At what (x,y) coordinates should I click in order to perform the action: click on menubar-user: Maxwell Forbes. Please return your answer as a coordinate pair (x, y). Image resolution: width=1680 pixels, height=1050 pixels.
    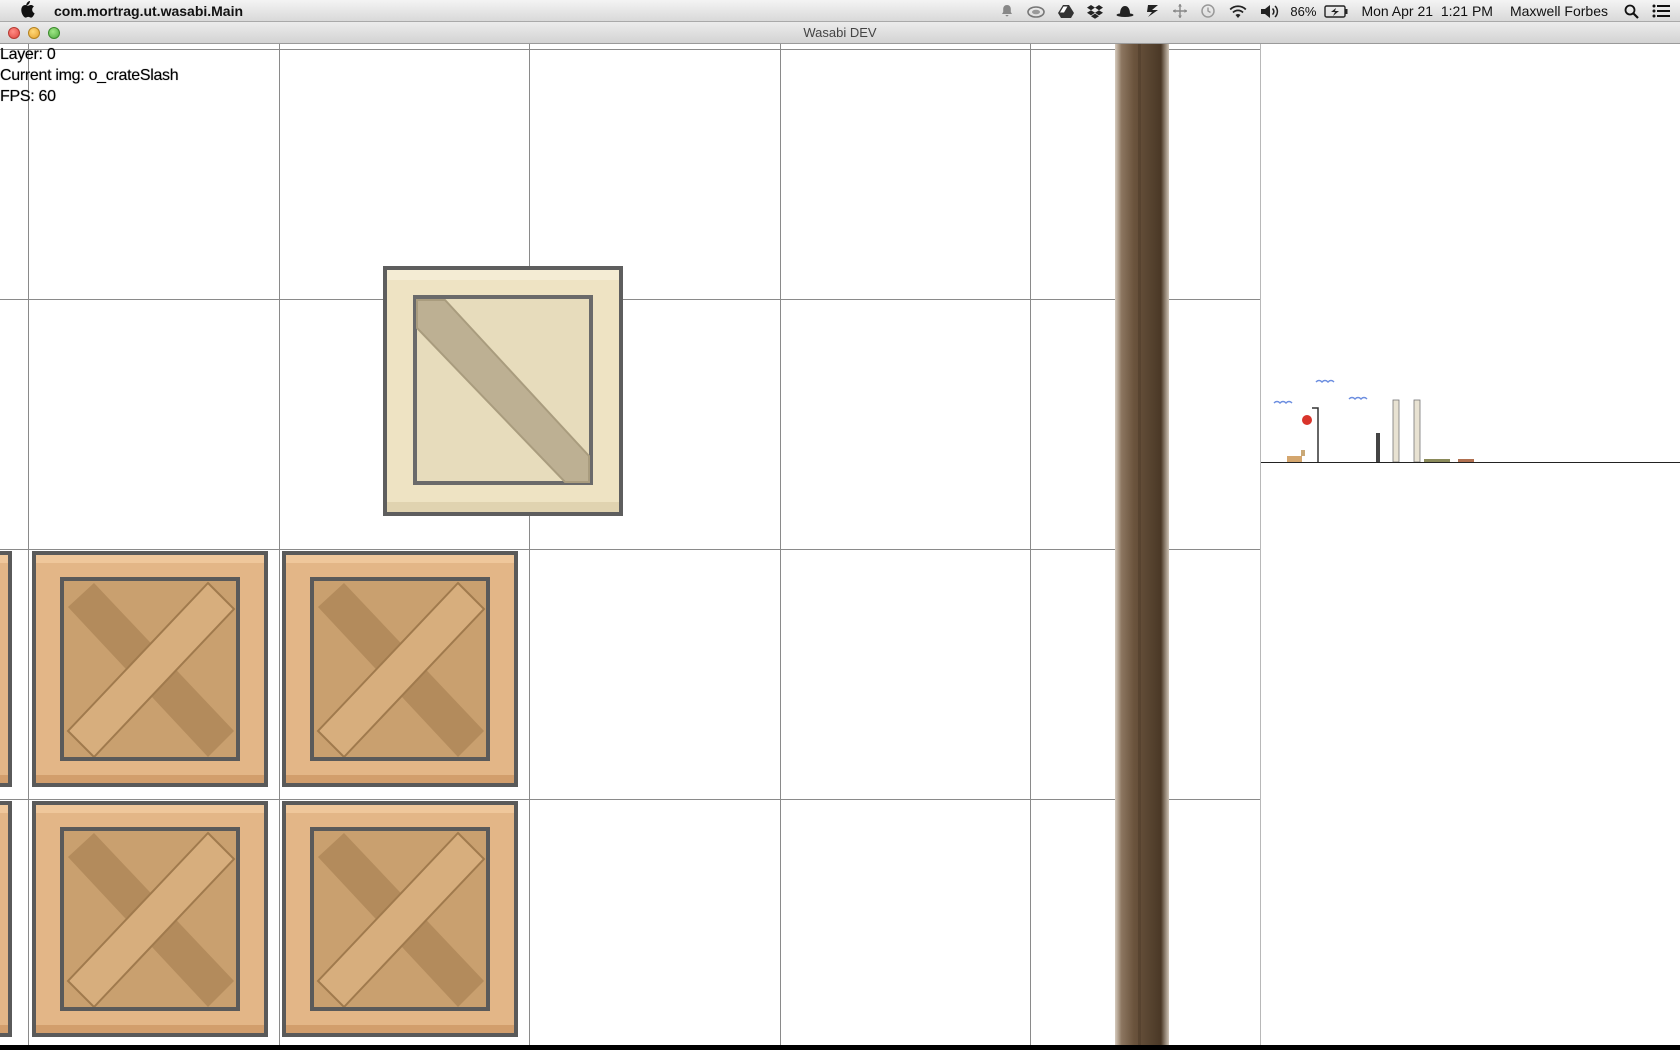
    Looking at the image, I should click on (1557, 11).